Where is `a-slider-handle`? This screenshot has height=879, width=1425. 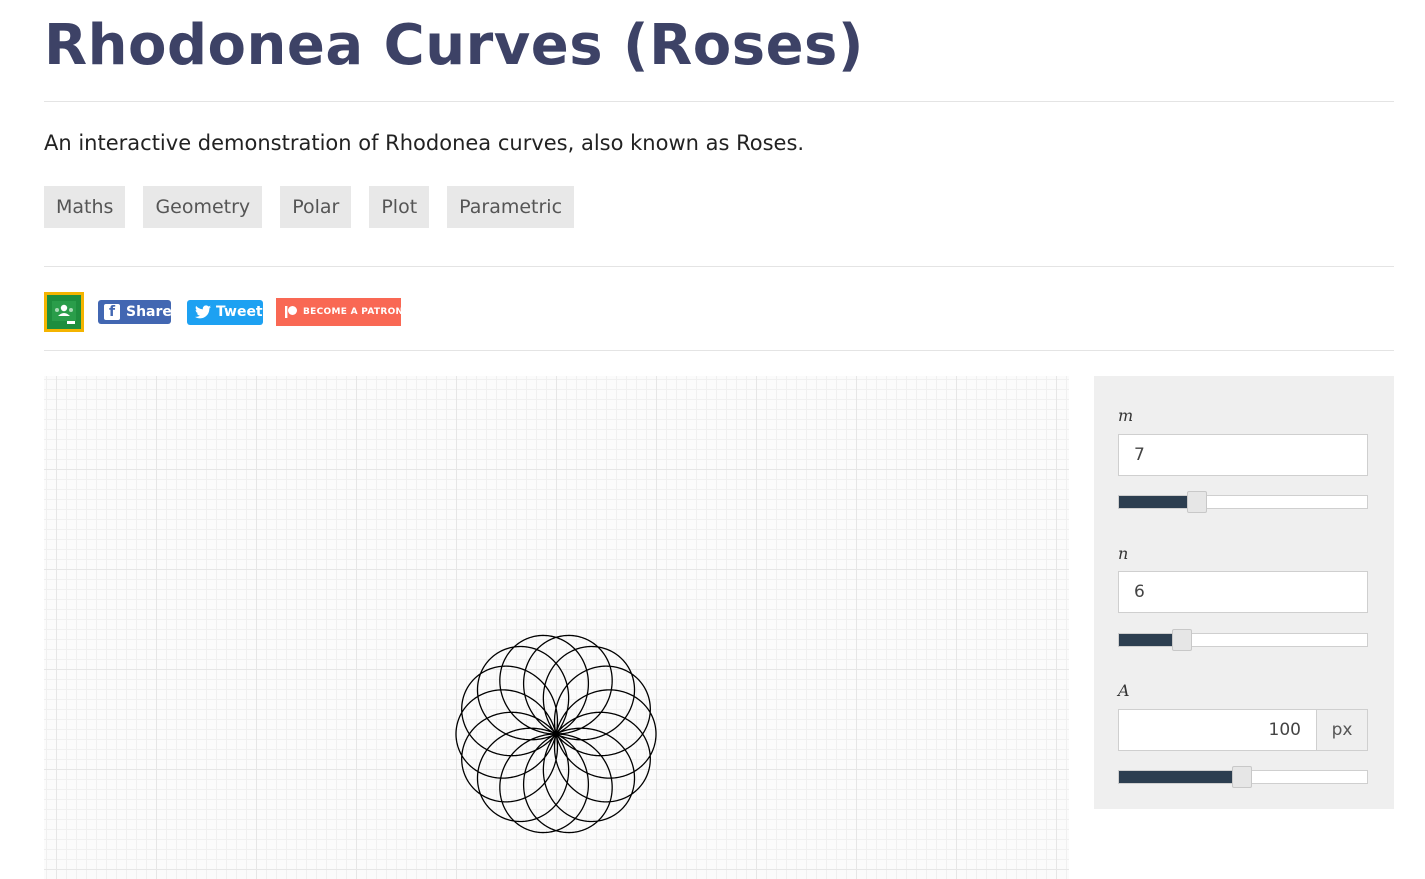 a-slider-handle is located at coordinates (1241, 777).